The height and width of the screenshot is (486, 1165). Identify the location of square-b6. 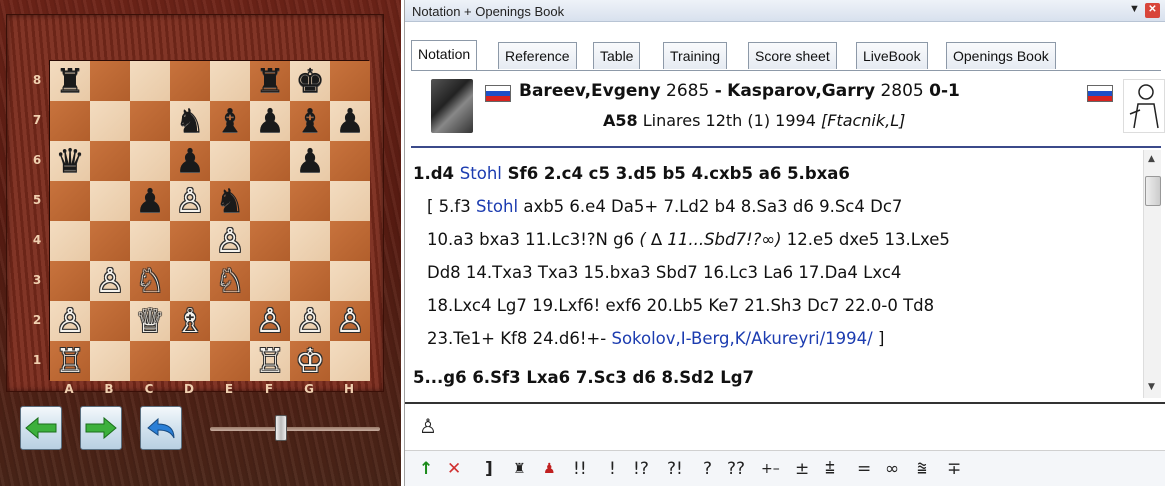
(110, 161).